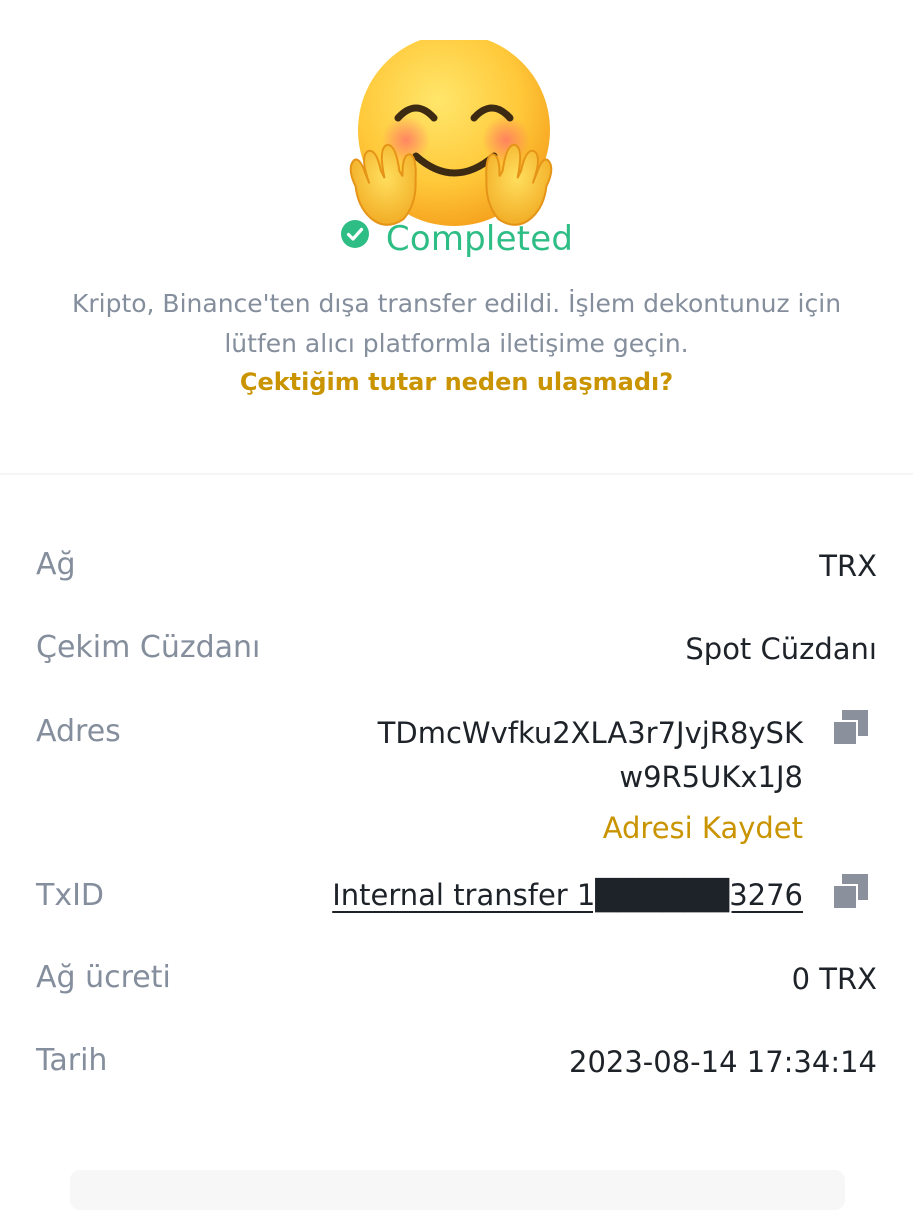  Describe the element at coordinates (723, 1062) in the screenshot. I see `date-value: 2023-08-14 17:34:14` at that location.